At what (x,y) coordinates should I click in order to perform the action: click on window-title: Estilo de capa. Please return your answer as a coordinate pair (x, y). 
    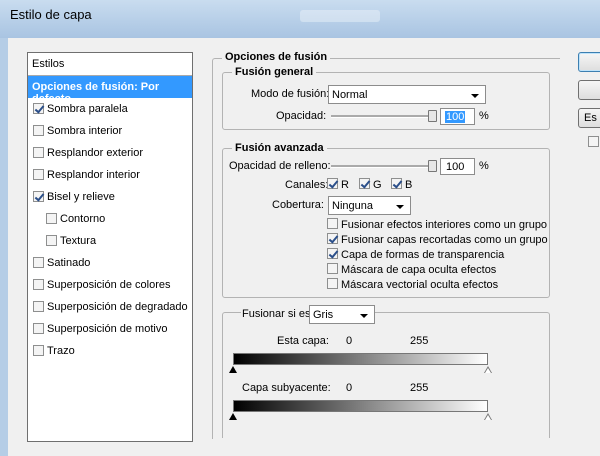
    Looking at the image, I should click on (51, 14).